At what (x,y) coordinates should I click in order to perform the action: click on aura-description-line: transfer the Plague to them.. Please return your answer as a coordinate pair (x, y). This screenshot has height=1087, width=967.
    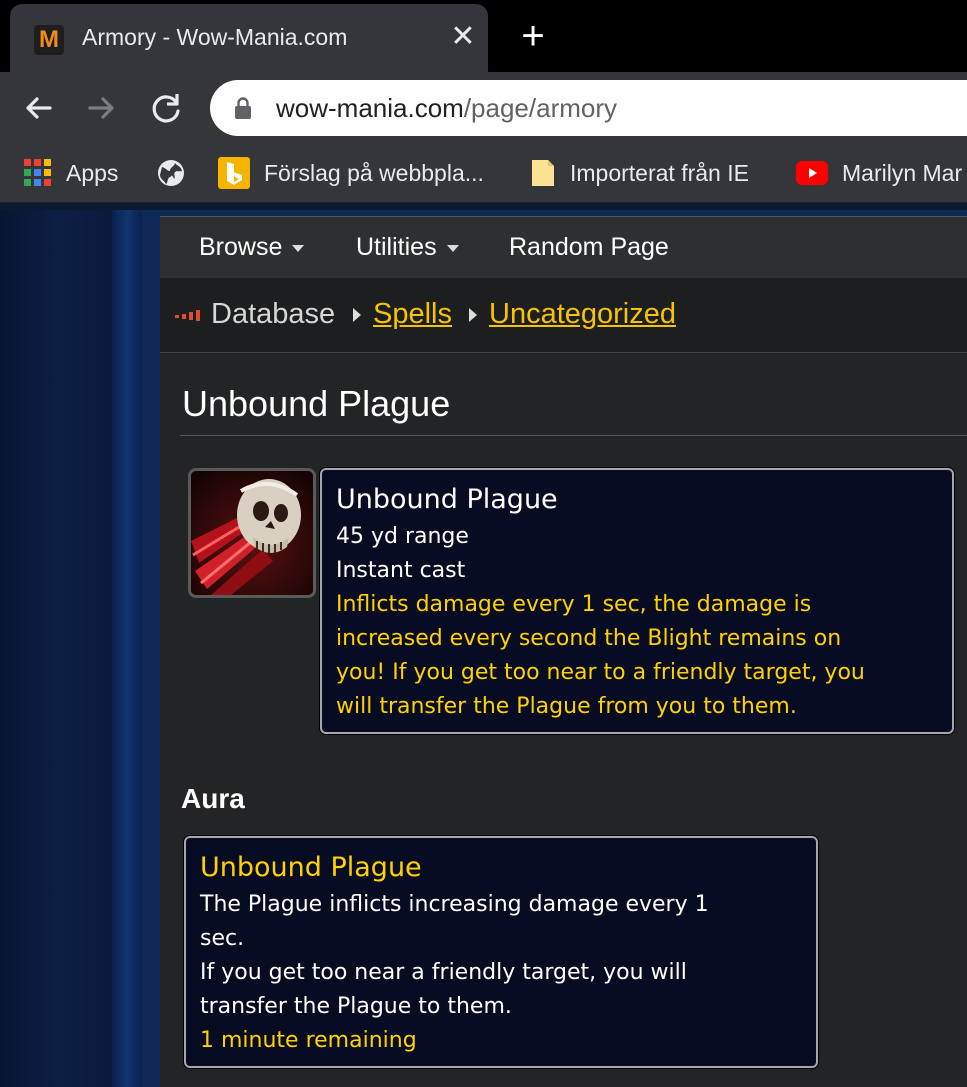
    Looking at the image, I should click on (356, 1006).